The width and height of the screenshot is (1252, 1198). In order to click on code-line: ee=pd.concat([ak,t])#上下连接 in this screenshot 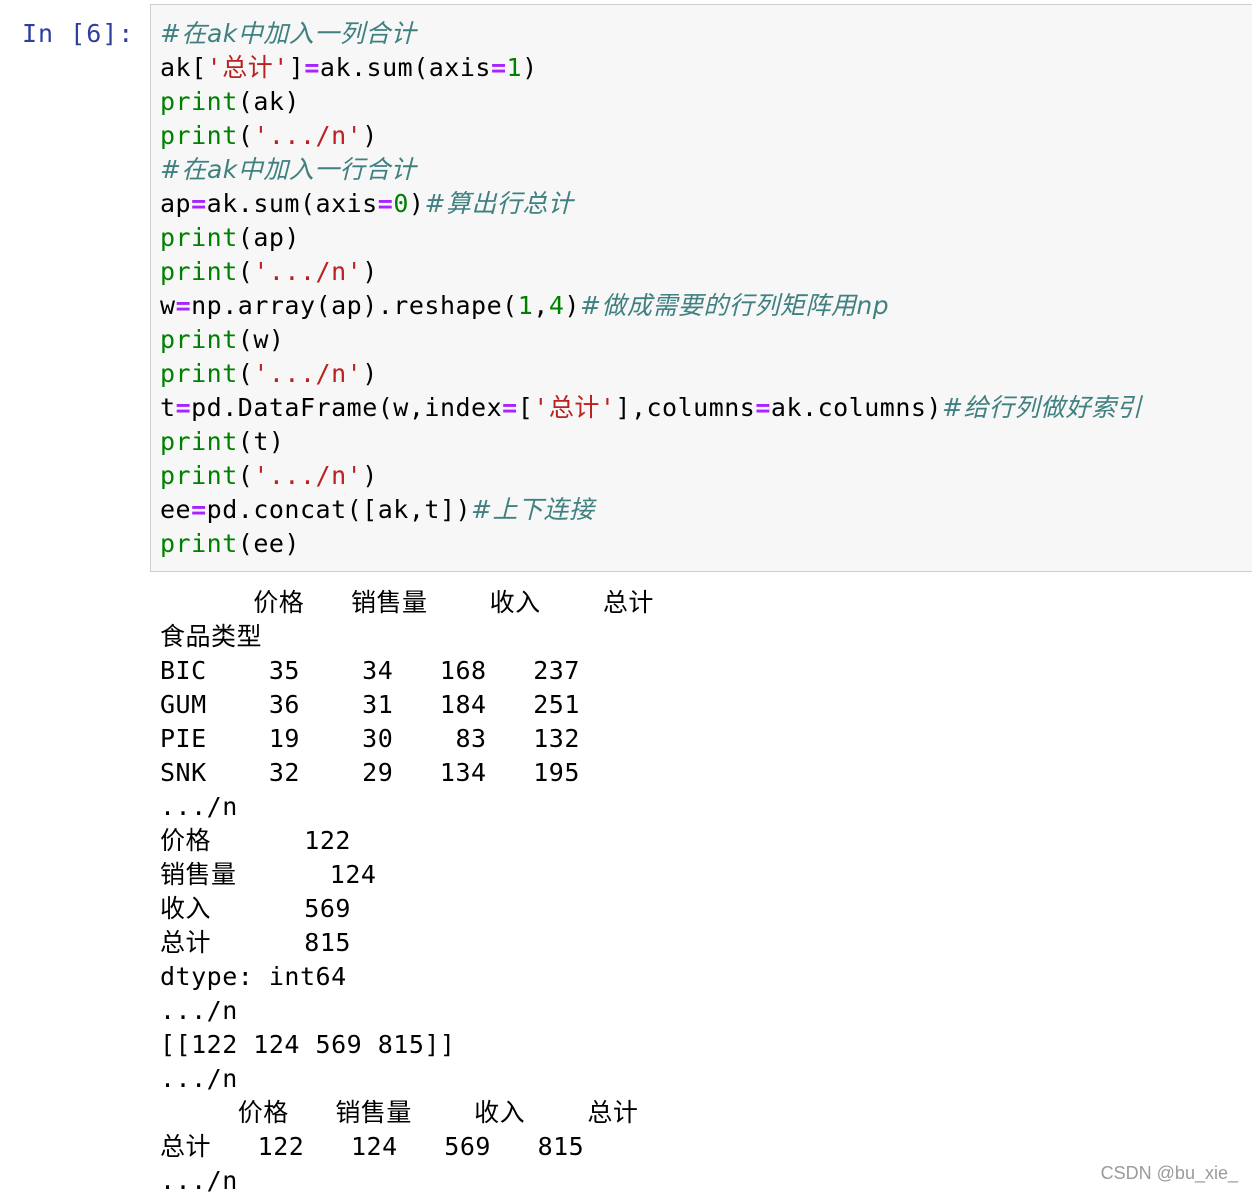, I will do `click(651, 510)`.